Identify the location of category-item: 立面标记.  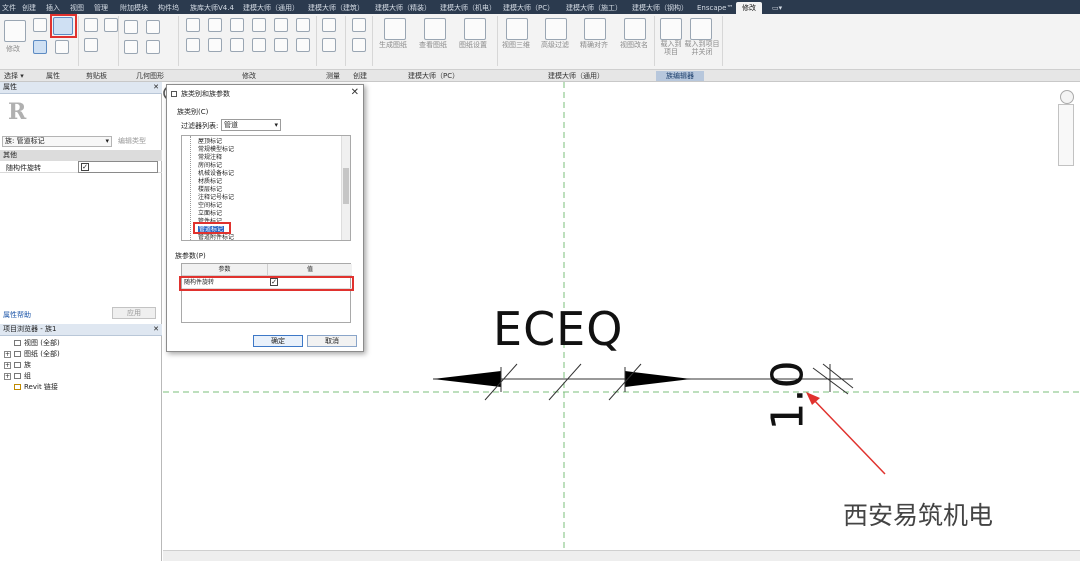
(210, 213).